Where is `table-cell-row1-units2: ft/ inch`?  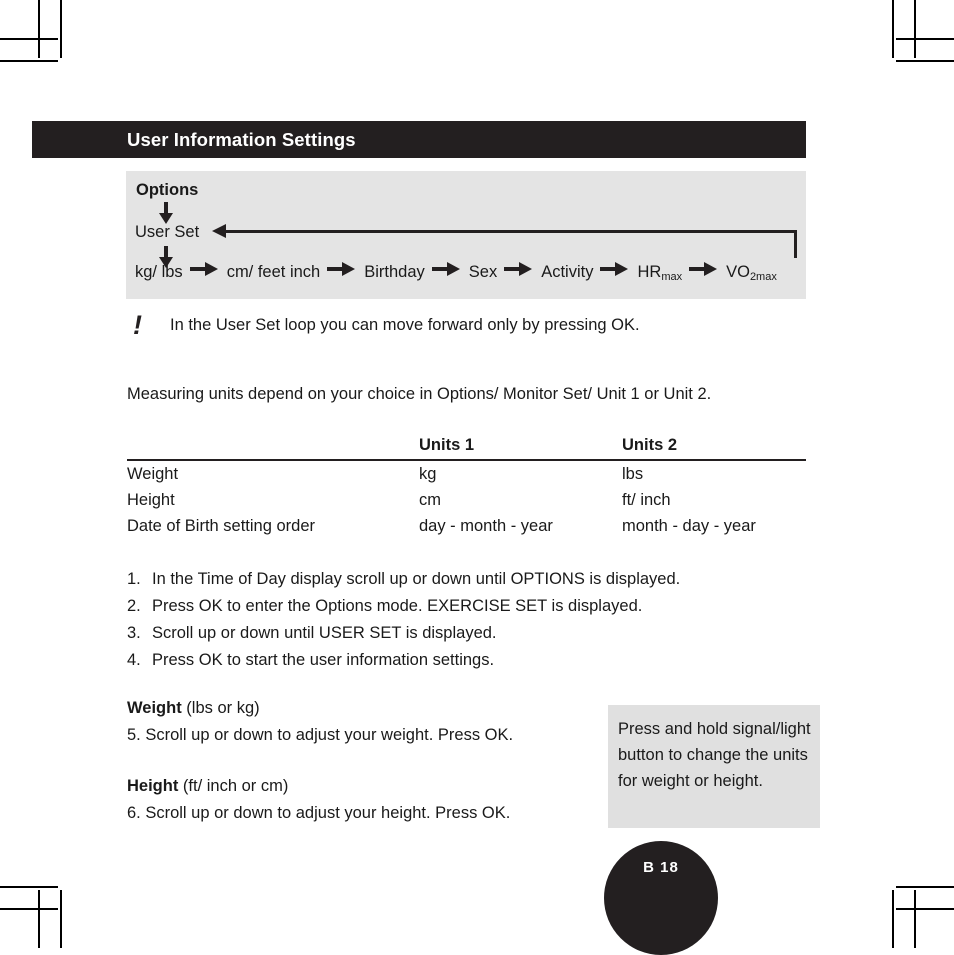 table-cell-row1-units2: ft/ inch is located at coordinates (646, 500).